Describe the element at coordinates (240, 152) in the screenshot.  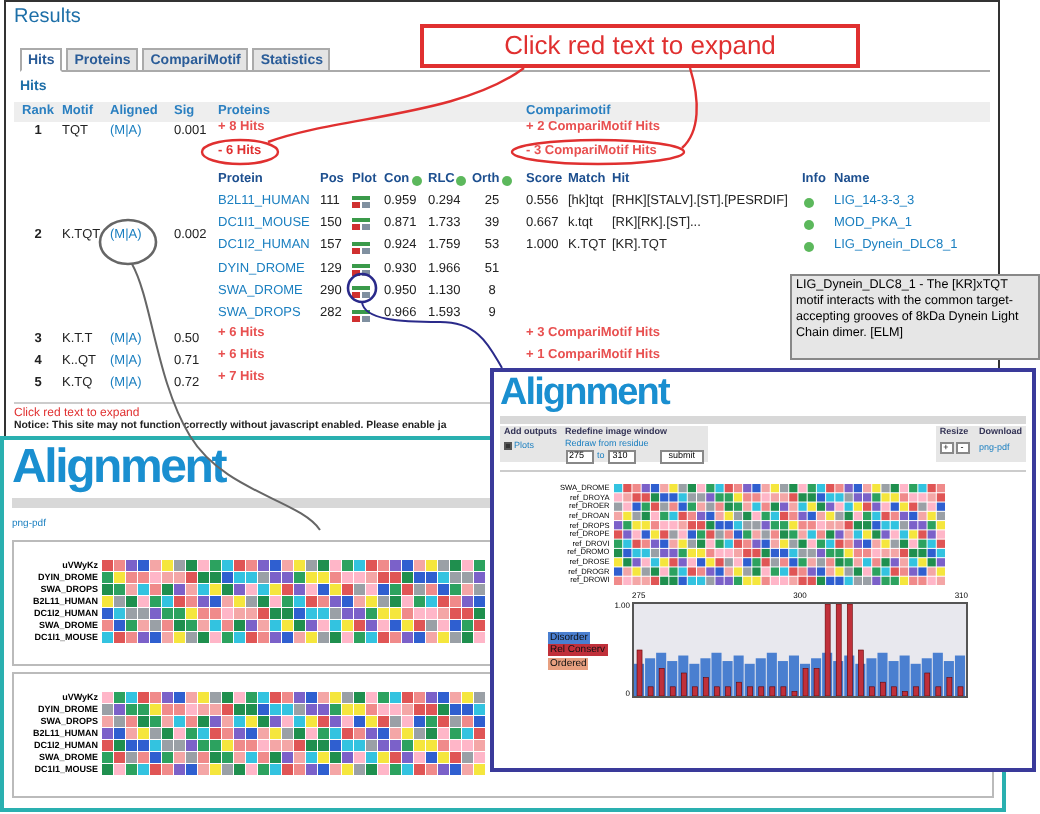
I see `highlight-ellipse` at that location.